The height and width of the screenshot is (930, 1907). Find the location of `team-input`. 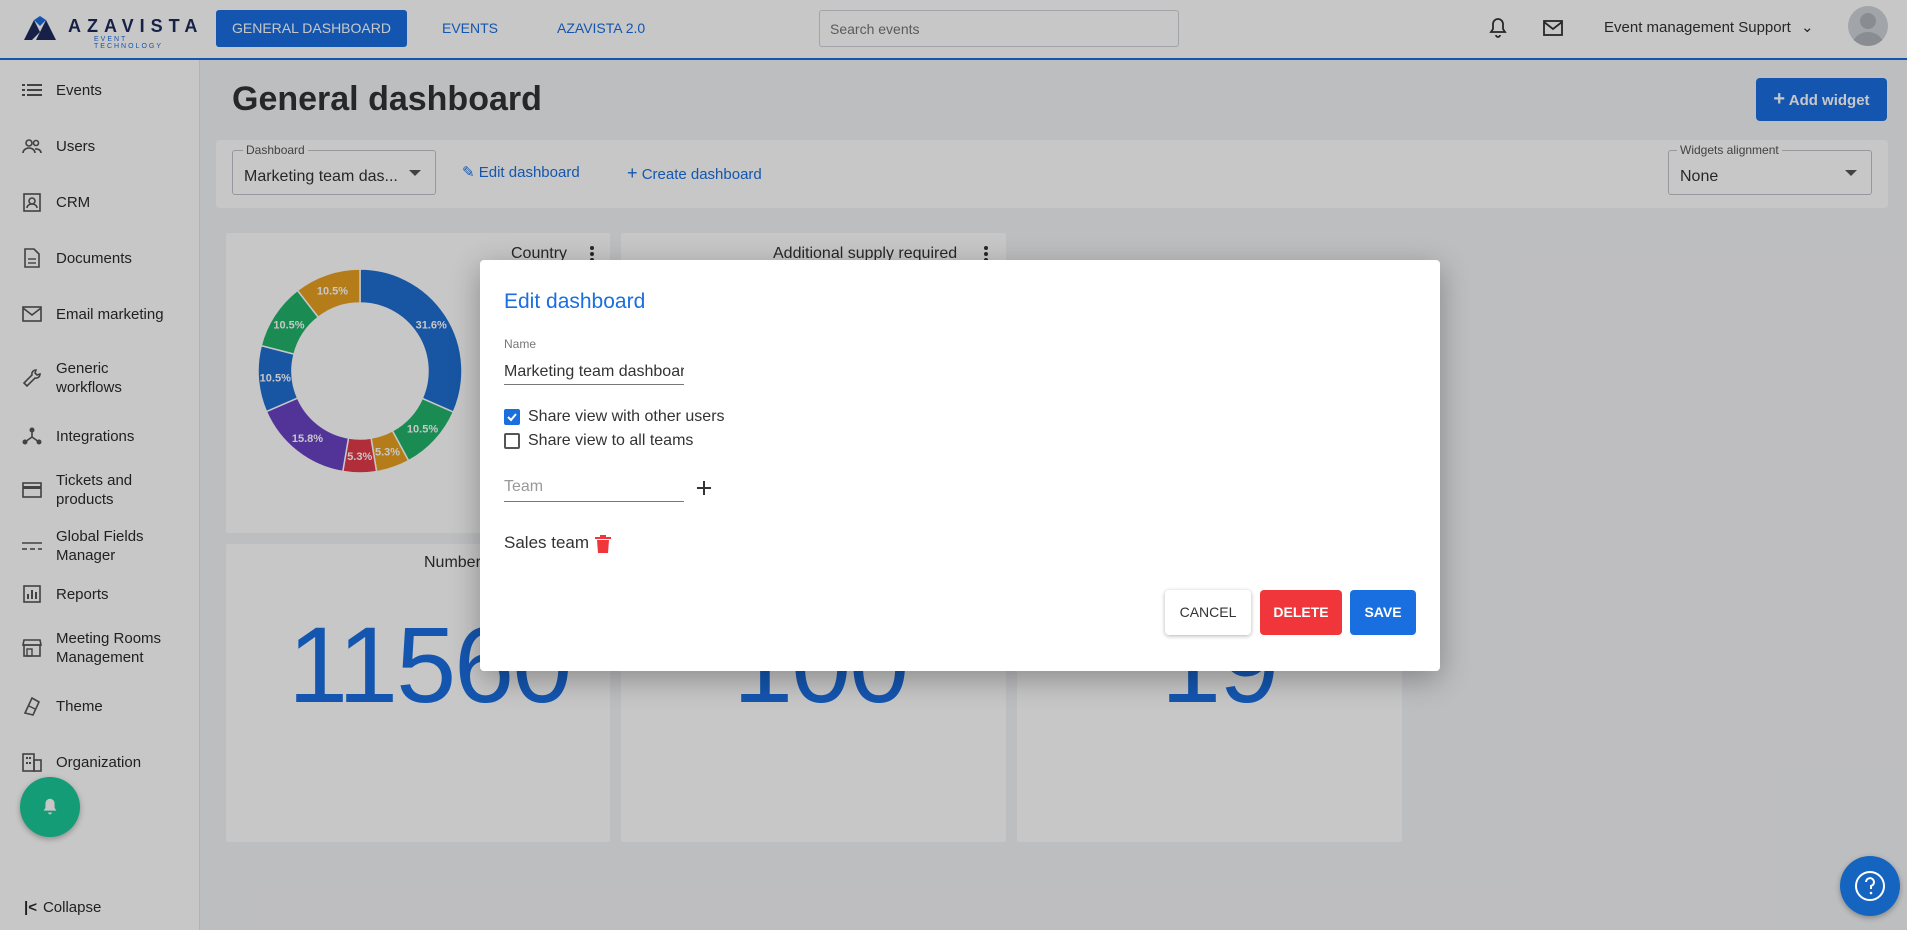

team-input is located at coordinates (594, 487).